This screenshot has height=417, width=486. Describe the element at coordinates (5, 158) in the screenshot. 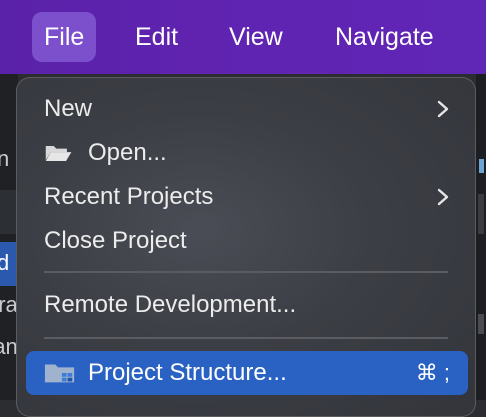

I see `background-text: n` at that location.